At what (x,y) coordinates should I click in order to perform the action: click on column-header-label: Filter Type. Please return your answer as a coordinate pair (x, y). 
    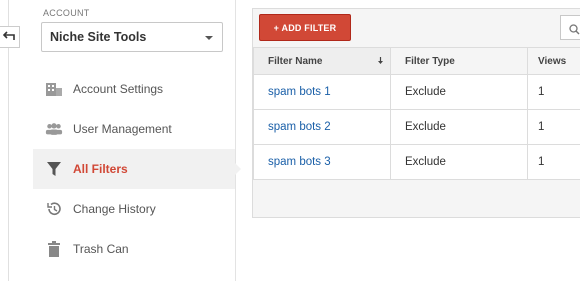
    Looking at the image, I should click on (430, 61).